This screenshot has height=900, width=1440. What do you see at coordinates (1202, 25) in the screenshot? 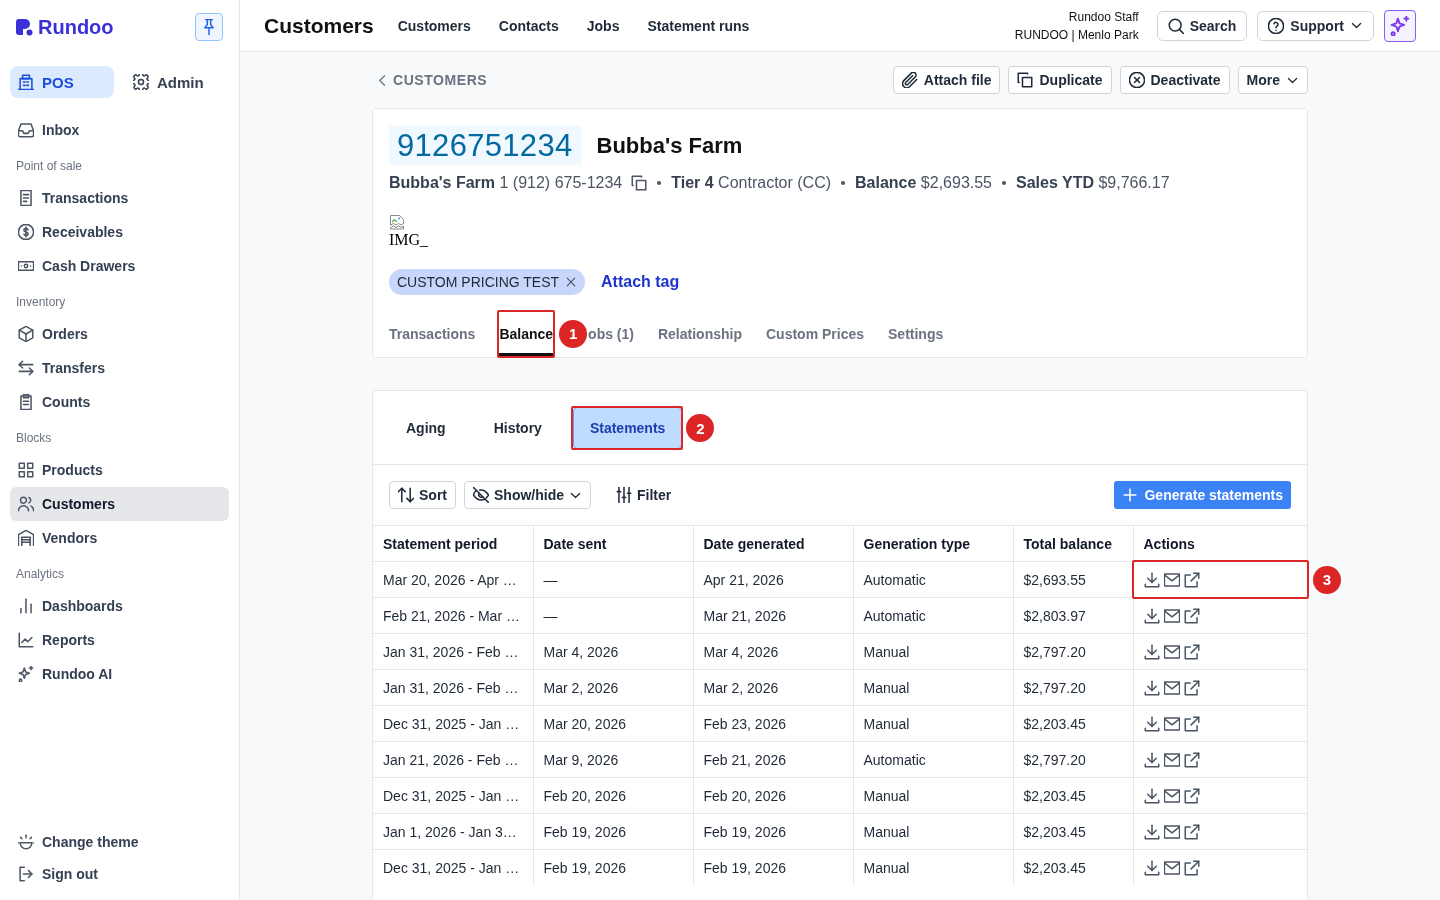
I see `search-button: Search` at bounding box center [1202, 25].